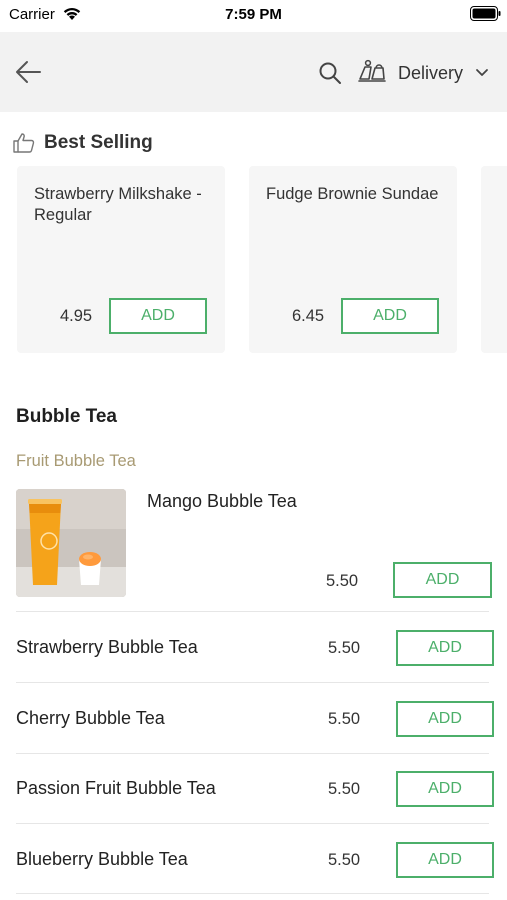 Image resolution: width=507 pixels, height=900 pixels. I want to click on item-name: Mango Bubble Tea, so click(222, 501).